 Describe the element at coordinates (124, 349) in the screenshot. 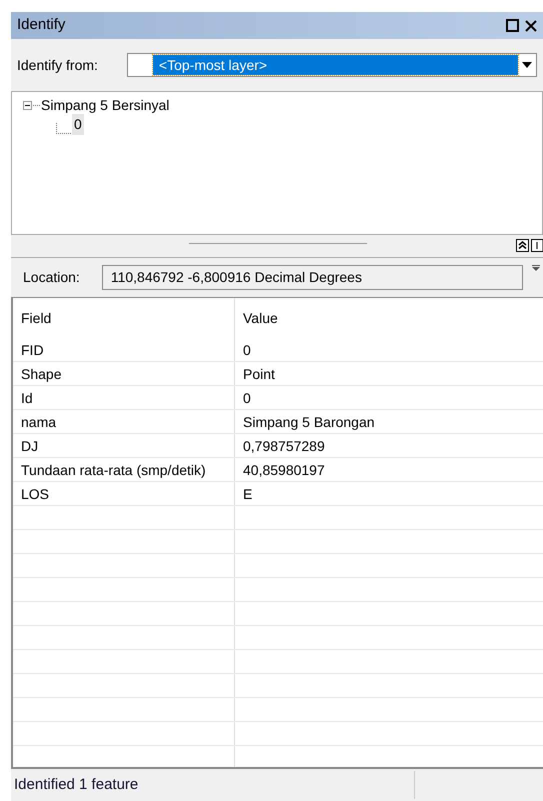

I see `table-cell: FID` at that location.